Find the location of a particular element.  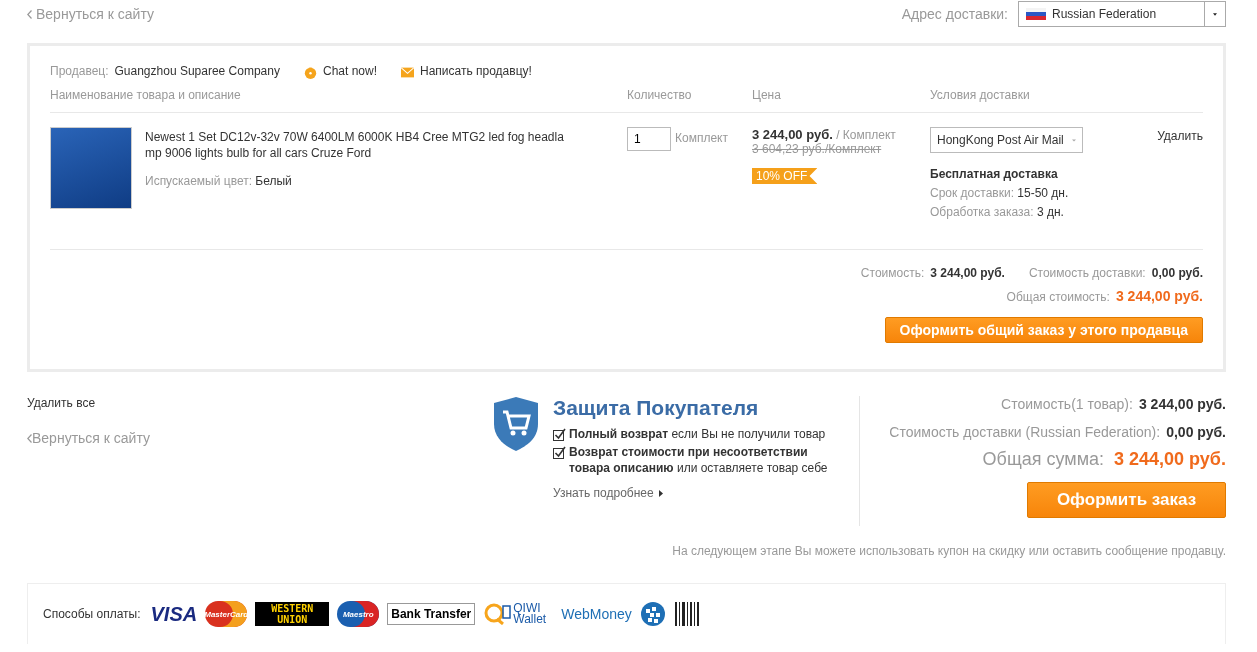

summary-label: Стоимость(1 товар): is located at coordinates (1067, 404).